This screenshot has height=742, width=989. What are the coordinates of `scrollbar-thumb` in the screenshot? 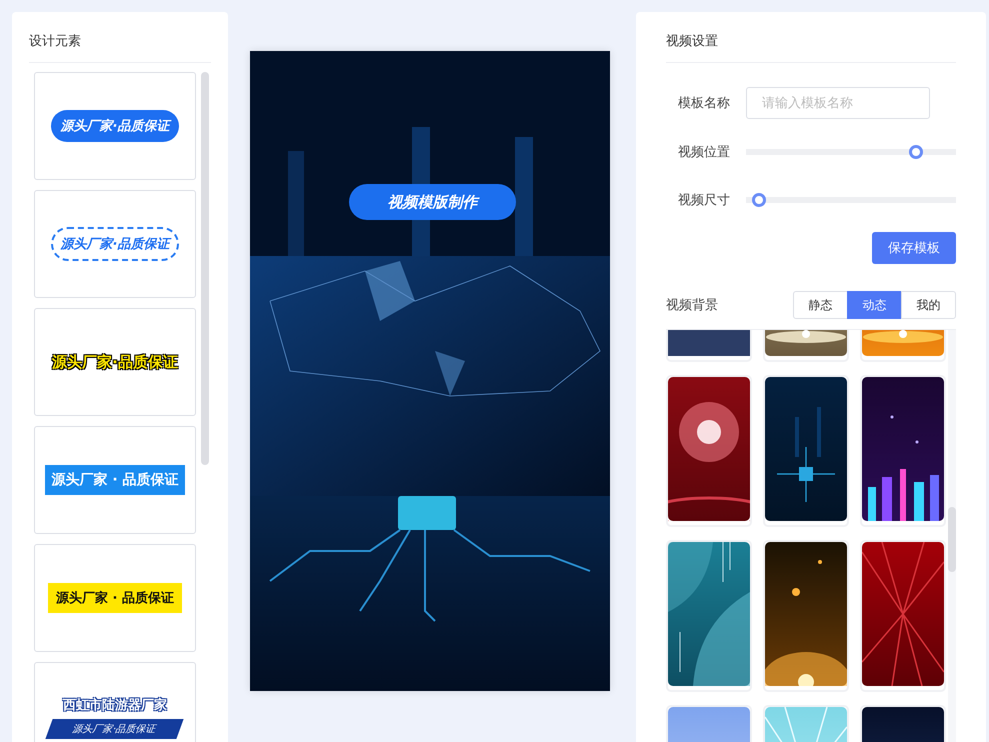 It's located at (952, 539).